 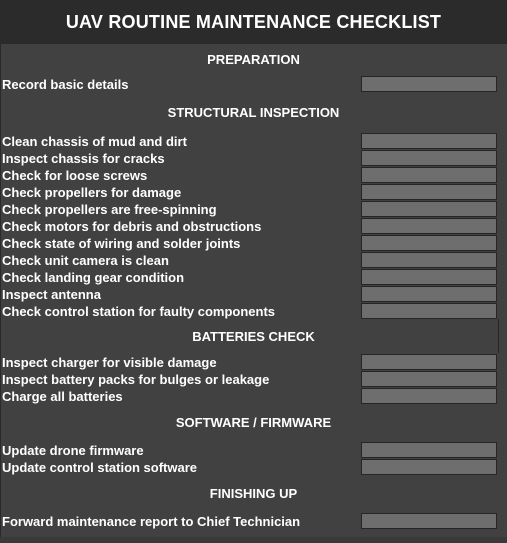 I want to click on title-bar: UAV ROUTINE MAINTENANCE CHECKLIST, so click(x=253, y=22).